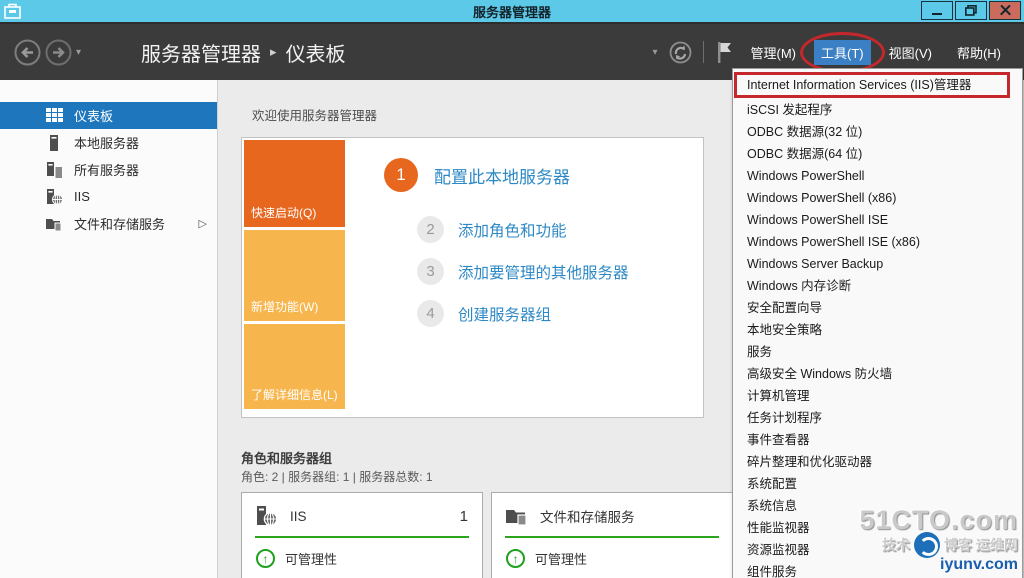 Image resolution: width=1024 pixels, height=578 pixels. I want to click on whats-new-label: 新增功能(W), so click(285, 307).